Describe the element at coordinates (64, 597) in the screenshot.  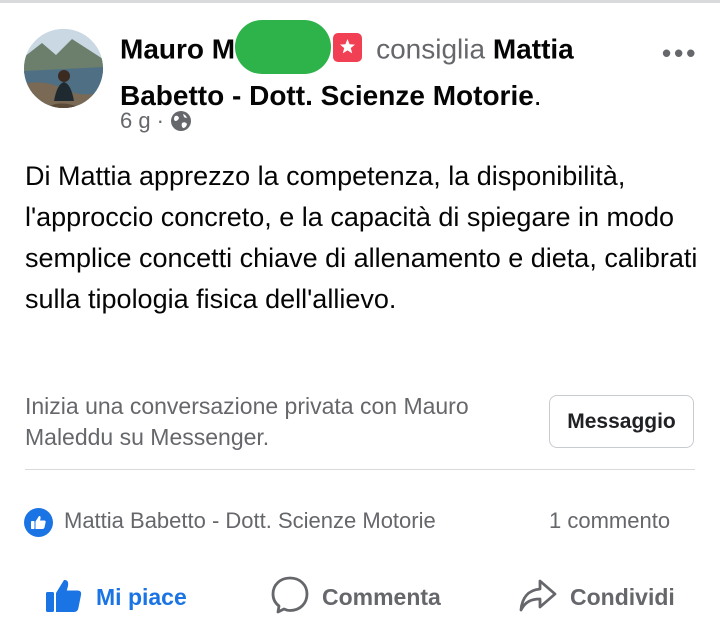
I see `thumbs-up-icon` at that location.